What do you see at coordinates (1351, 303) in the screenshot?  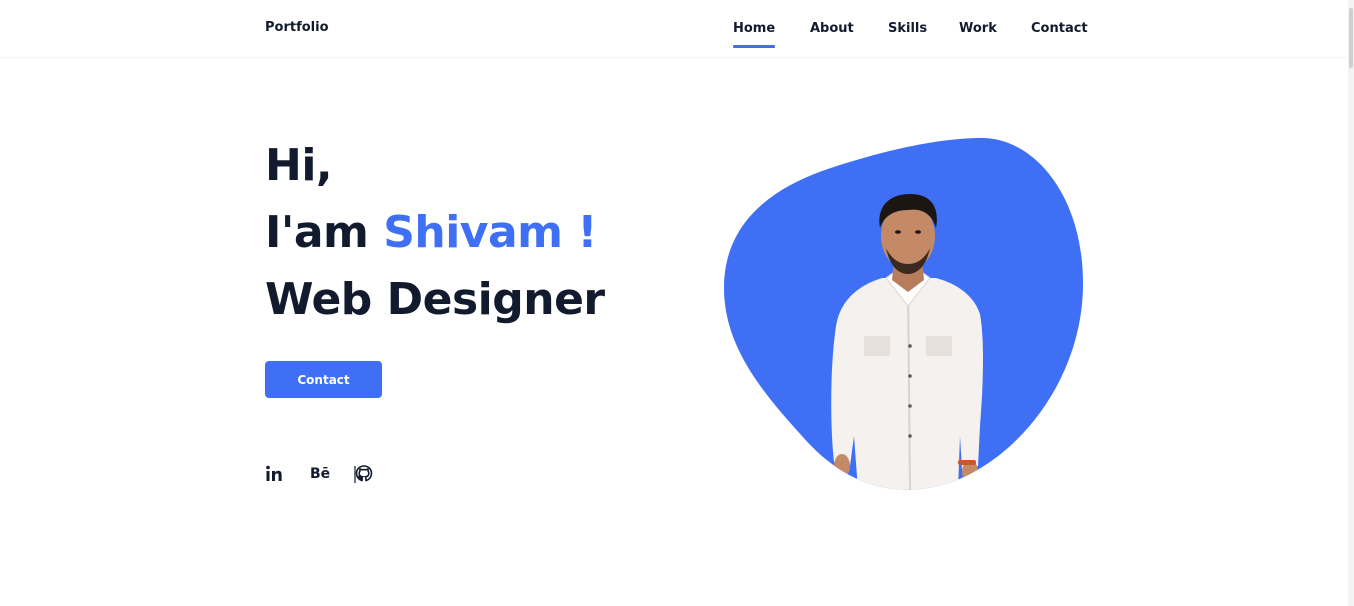 I see `page-scrollbar` at bounding box center [1351, 303].